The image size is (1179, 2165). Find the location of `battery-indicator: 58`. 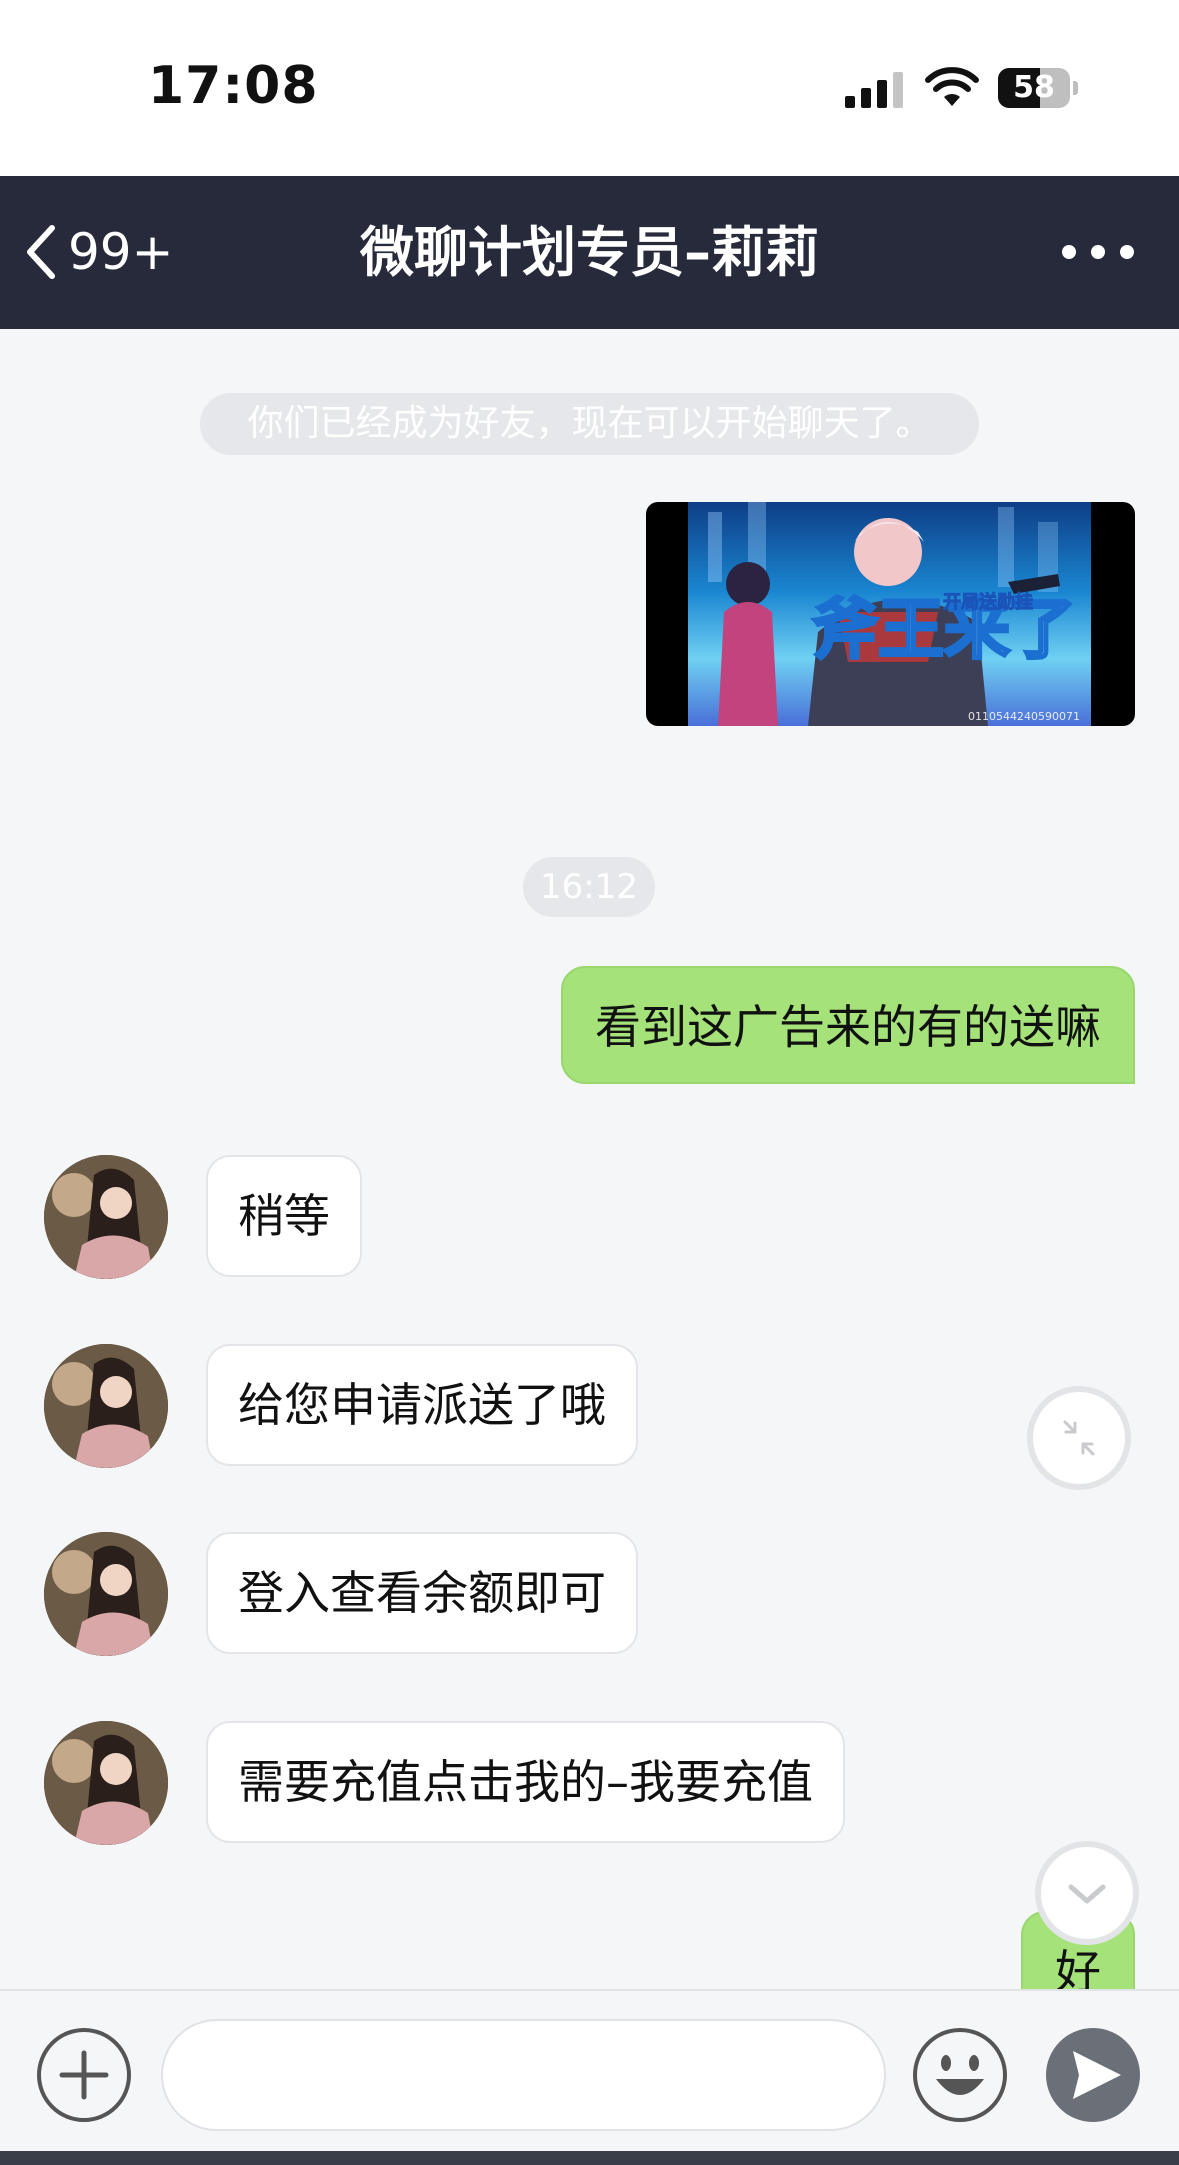

battery-indicator: 58 is located at coordinates (1038, 88).